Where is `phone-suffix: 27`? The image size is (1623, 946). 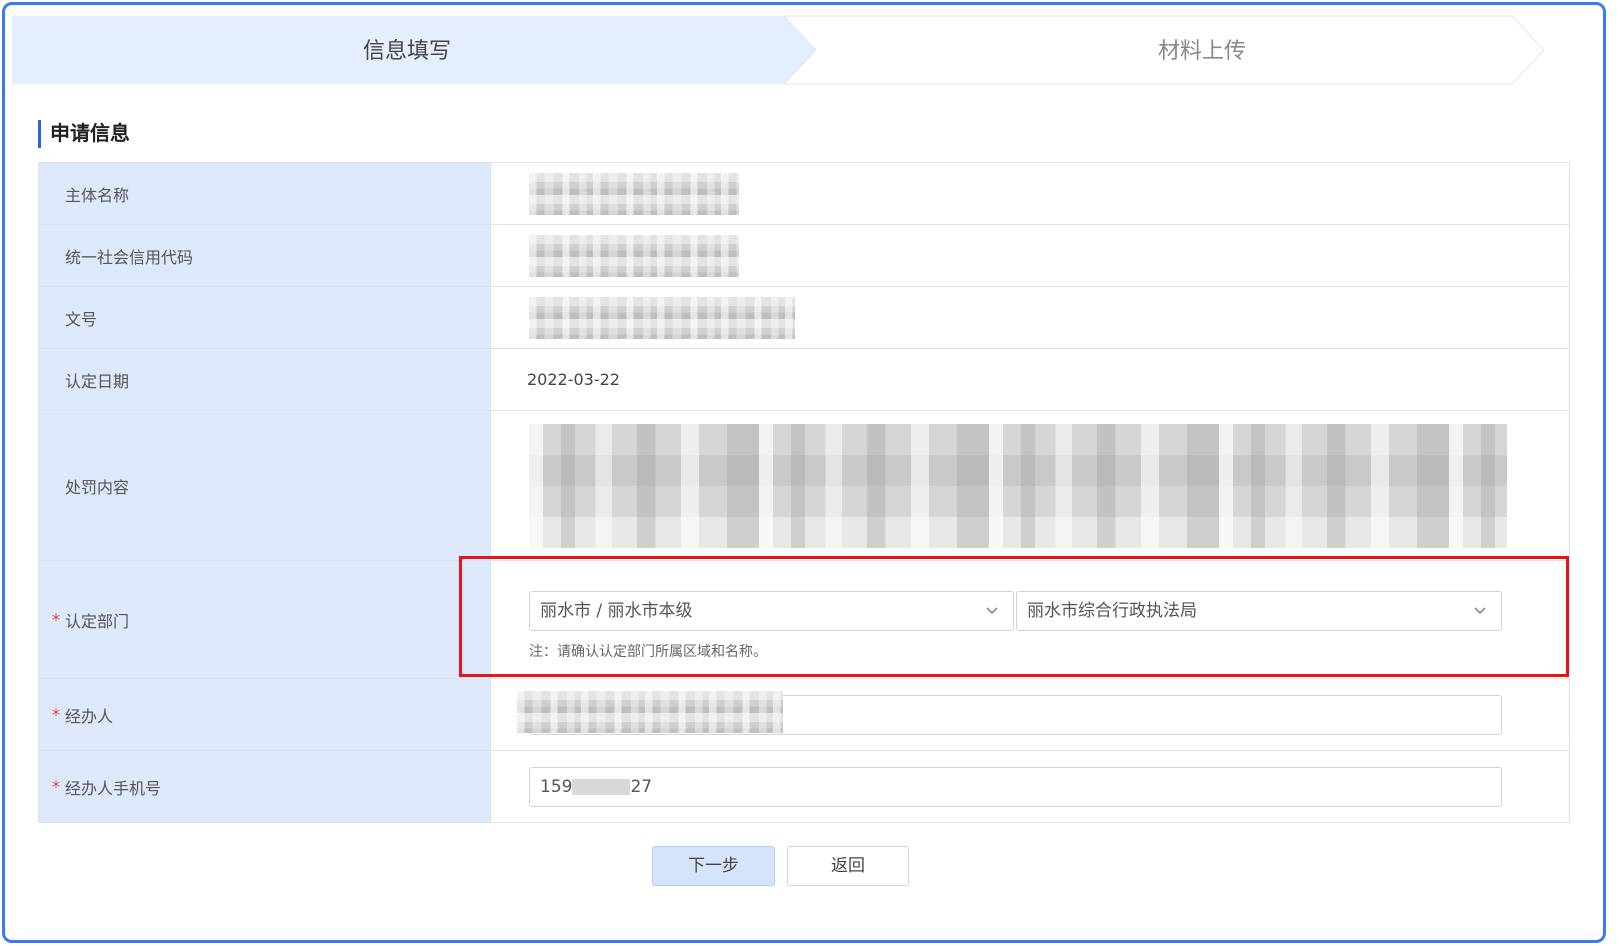
phone-suffix: 27 is located at coordinates (641, 787).